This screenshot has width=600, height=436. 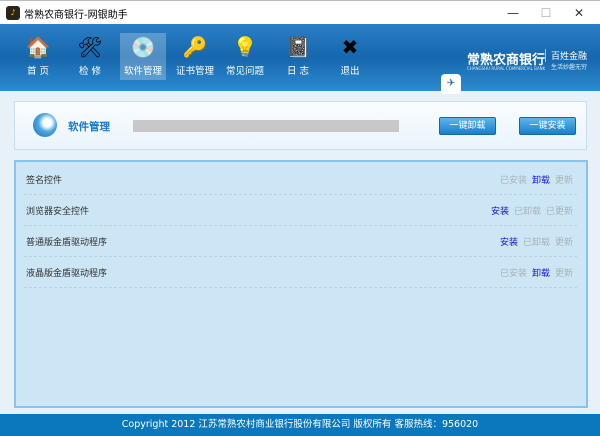 I want to click on software-name: 普通版金盾驱动程序, so click(x=67, y=243).